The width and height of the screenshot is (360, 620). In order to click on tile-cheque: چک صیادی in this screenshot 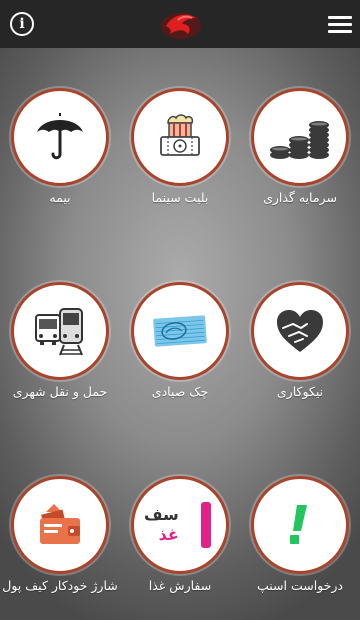, I will do `click(180, 340)`.